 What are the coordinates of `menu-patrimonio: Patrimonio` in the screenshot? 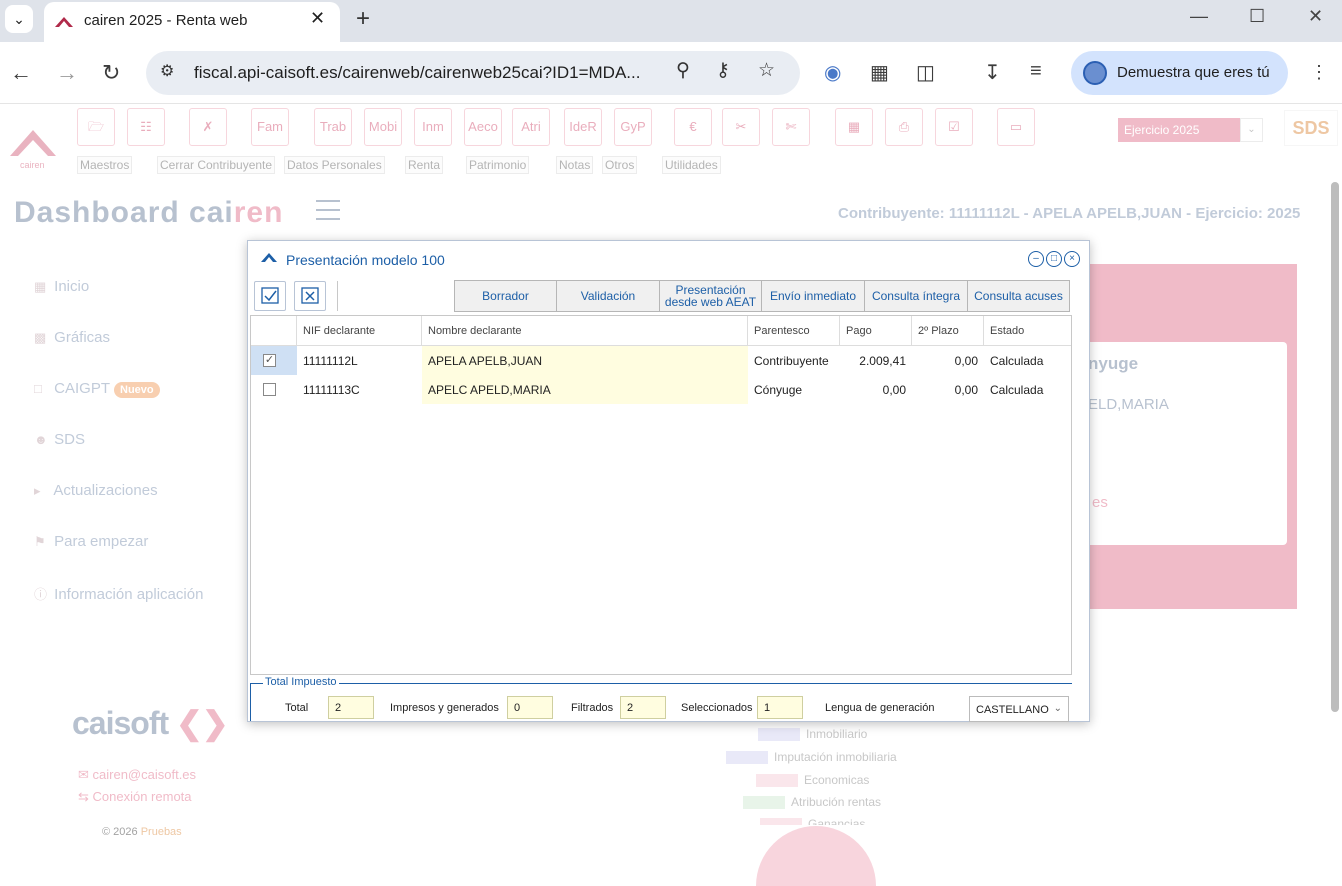 It's located at (498, 165).